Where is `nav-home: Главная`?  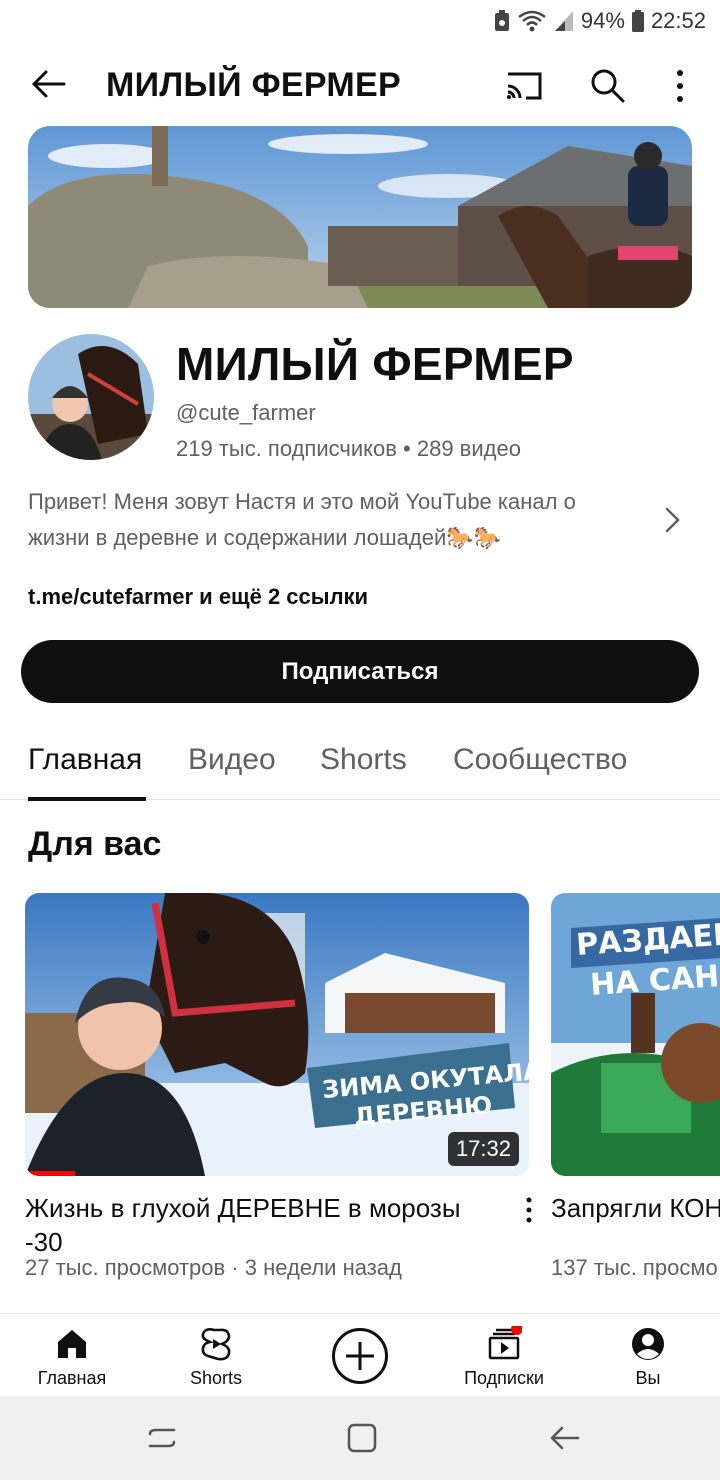 nav-home: Главная is located at coordinates (72, 1355).